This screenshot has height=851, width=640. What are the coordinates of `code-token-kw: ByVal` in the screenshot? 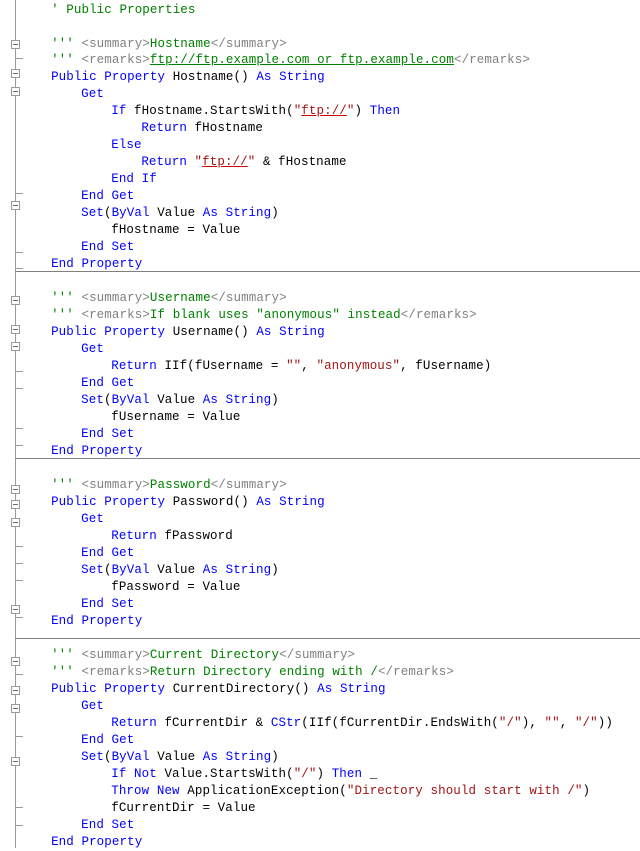 It's located at (134, 213).